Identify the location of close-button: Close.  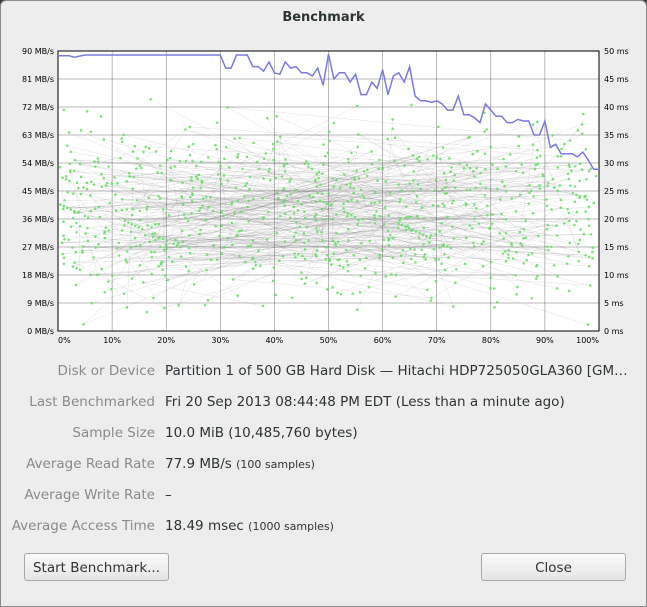
(553, 567).